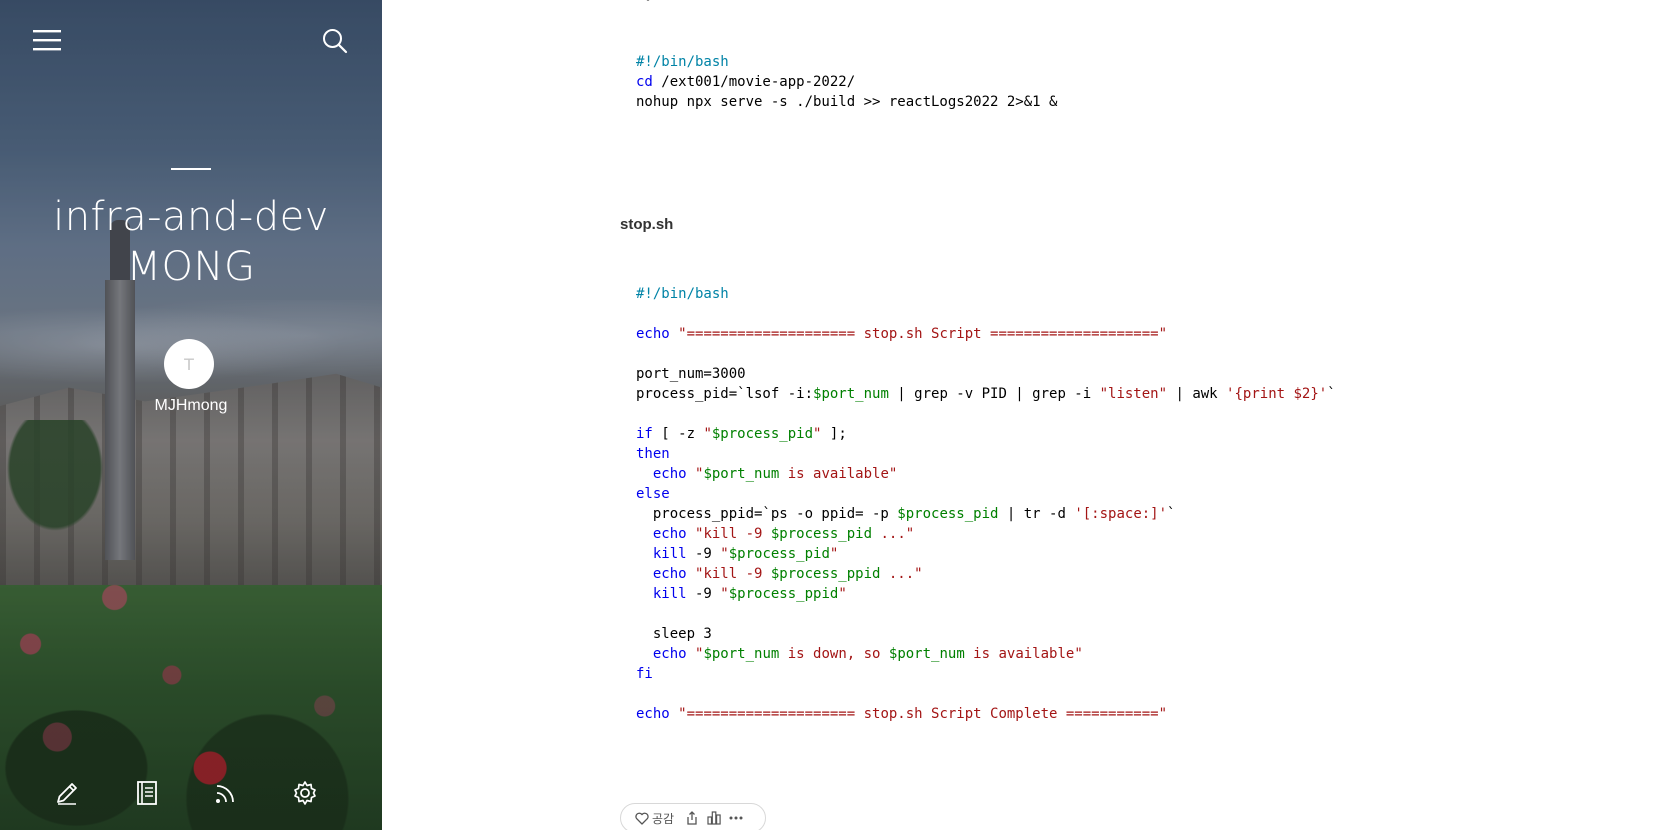 This screenshot has width=1658, height=830. What do you see at coordinates (191, 267) in the screenshot?
I see `blog-title-line2: MONG` at bounding box center [191, 267].